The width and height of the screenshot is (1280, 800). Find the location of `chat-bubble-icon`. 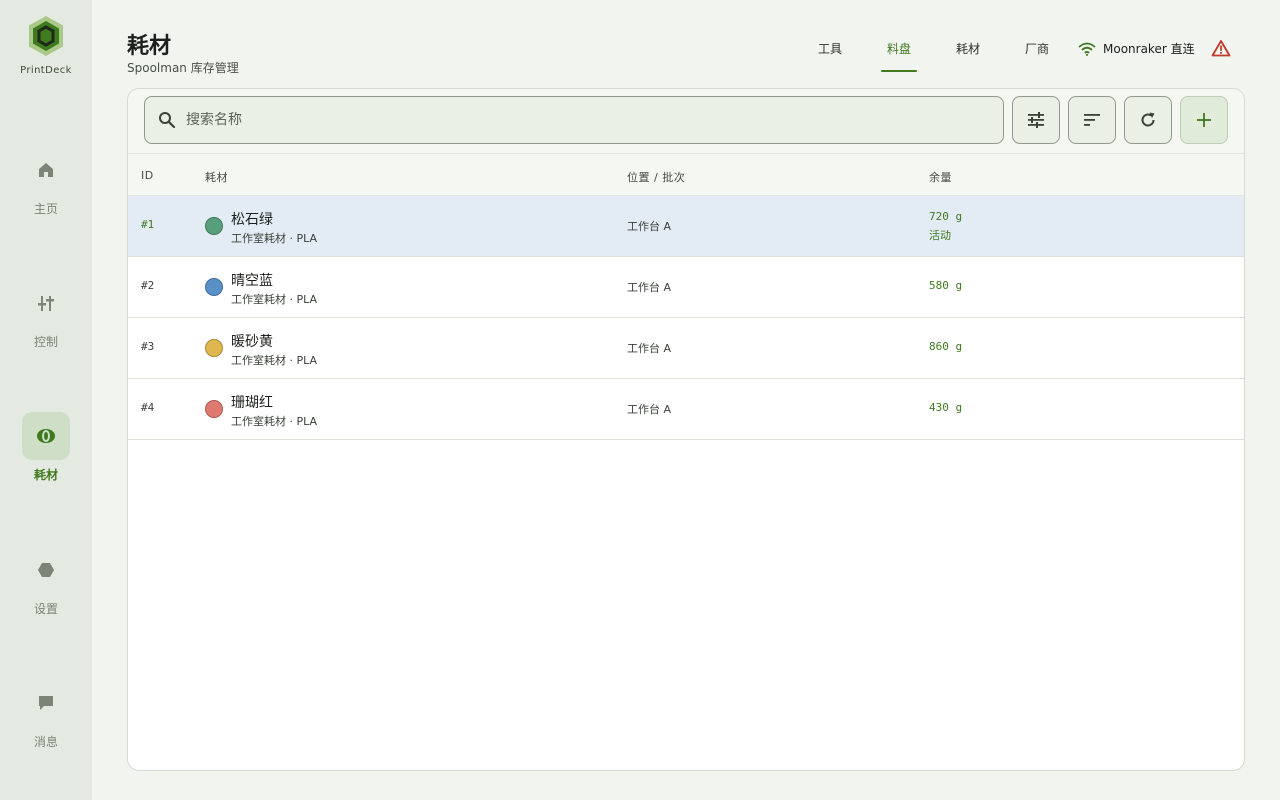

chat-bubble-icon is located at coordinates (46, 703).